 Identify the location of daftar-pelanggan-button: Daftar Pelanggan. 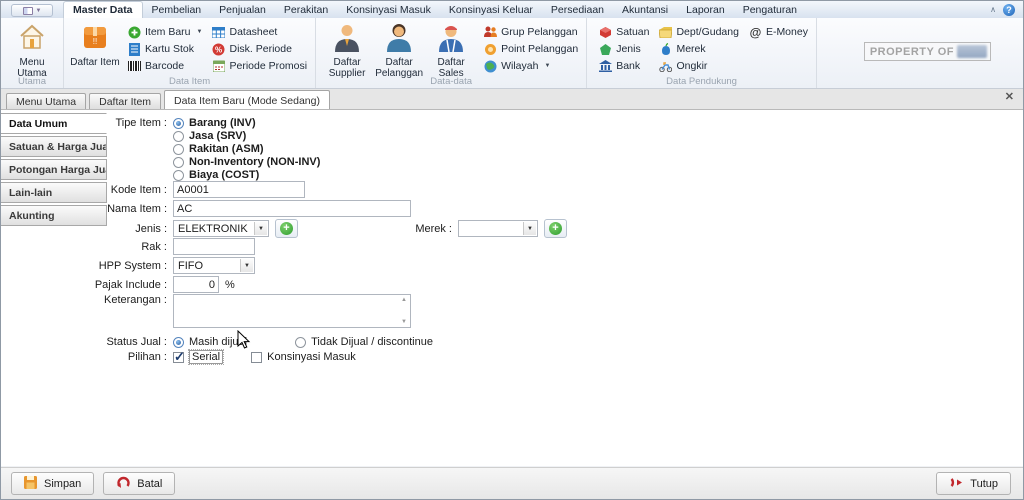
(399, 49).